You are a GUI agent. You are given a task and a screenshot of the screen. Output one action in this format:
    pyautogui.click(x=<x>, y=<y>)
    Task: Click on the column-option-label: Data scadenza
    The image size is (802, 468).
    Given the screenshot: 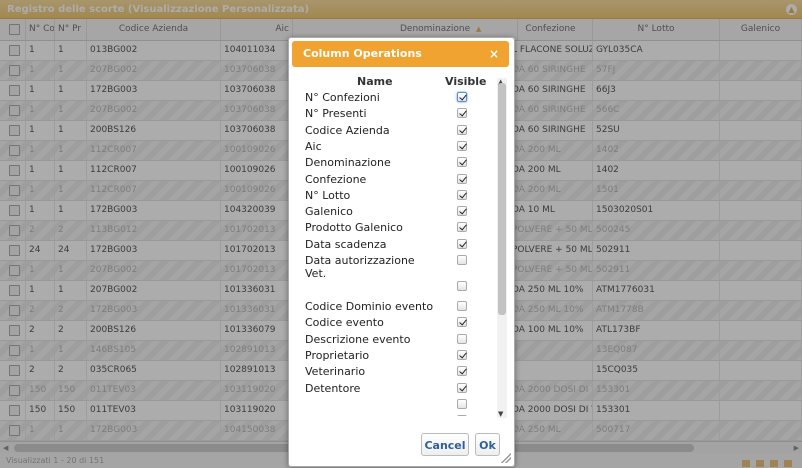 What is the action you would take?
    pyautogui.click(x=346, y=244)
    